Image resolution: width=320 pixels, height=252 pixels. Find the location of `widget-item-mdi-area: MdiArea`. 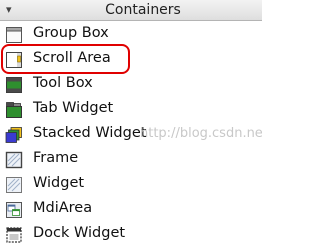

widget-item-mdi-area: MdiArea is located at coordinates (131, 209).